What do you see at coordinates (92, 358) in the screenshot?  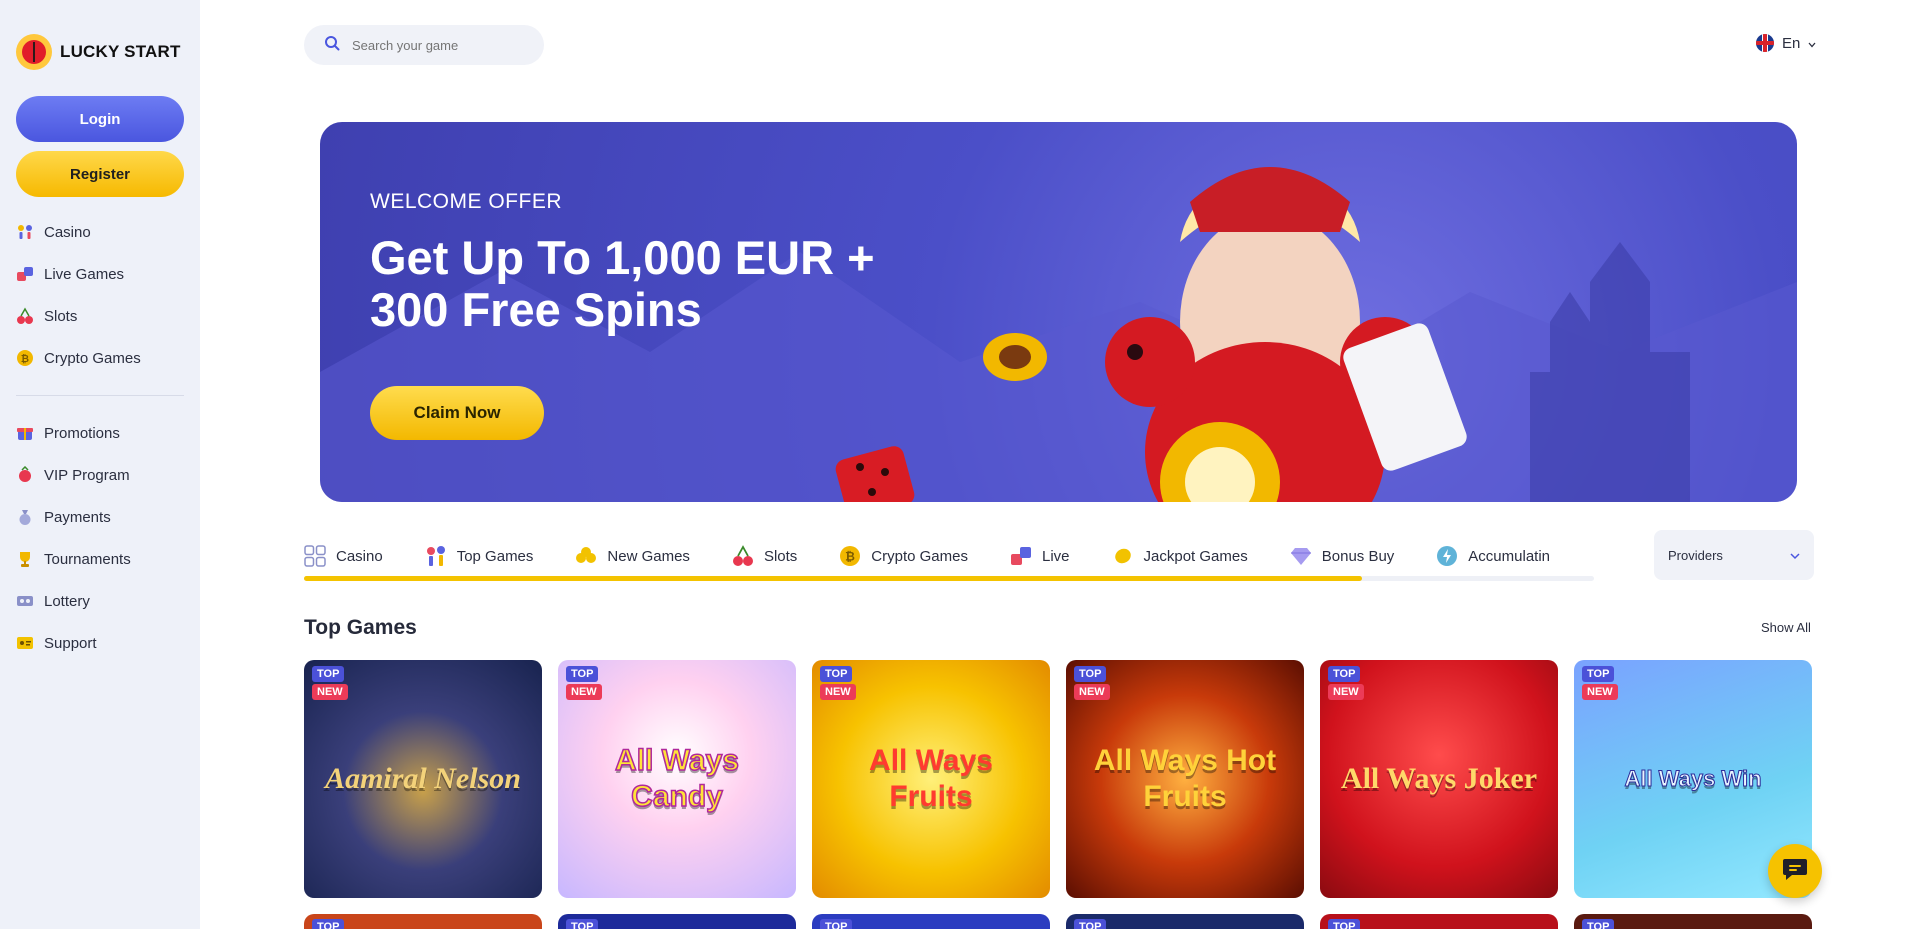 I see `sidebar-item-label: Crypto Games` at bounding box center [92, 358].